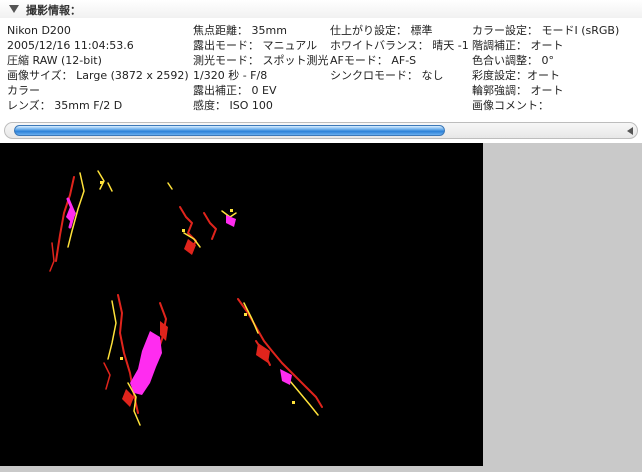 This screenshot has height=472, width=642. What do you see at coordinates (387, 75) in the screenshot?
I see `sync-mode: シンクロモード： なし` at bounding box center [387, 75].